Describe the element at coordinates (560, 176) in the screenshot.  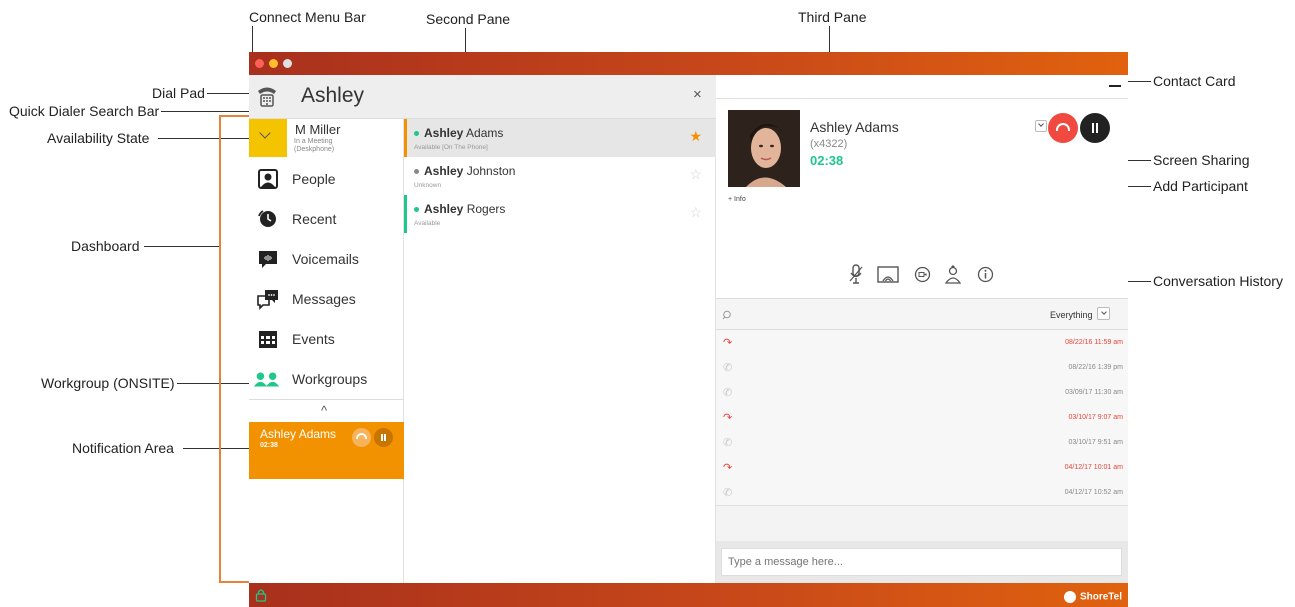
I see `contact-row: Ashley Johnston Unknown ☆` at that location.